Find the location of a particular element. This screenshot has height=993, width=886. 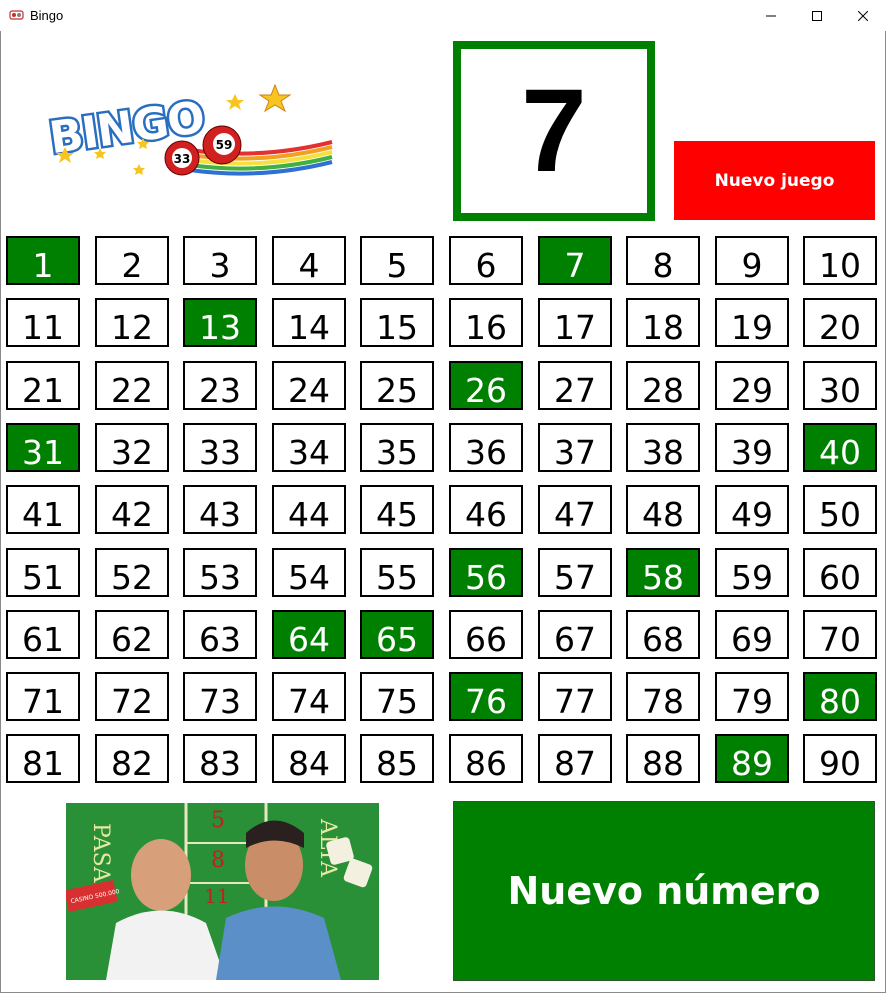

number-cell-16: 16 is located at coordinates (486, 322).